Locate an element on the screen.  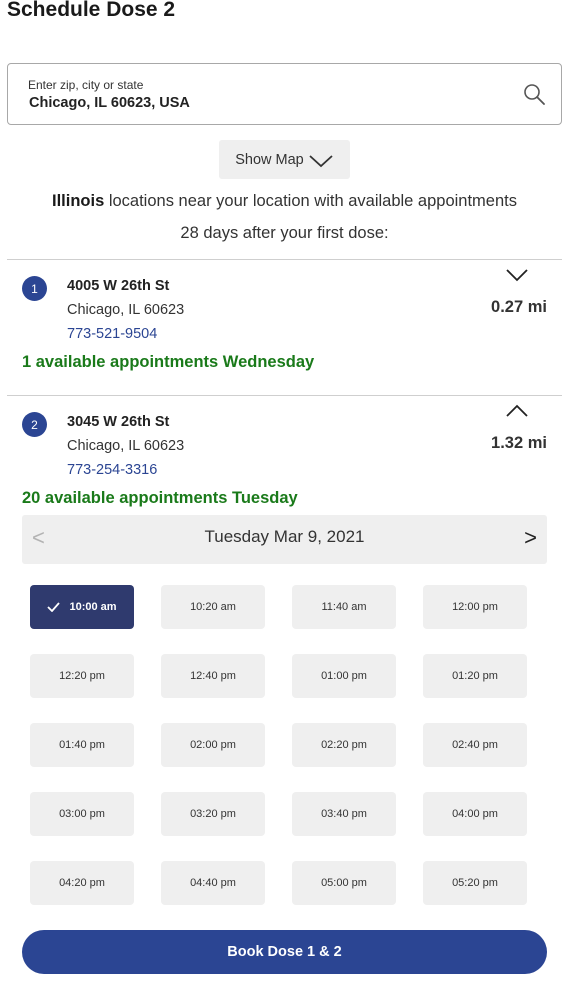
time-slot-button: 02:20 pm is located at coordinates (344, 745).